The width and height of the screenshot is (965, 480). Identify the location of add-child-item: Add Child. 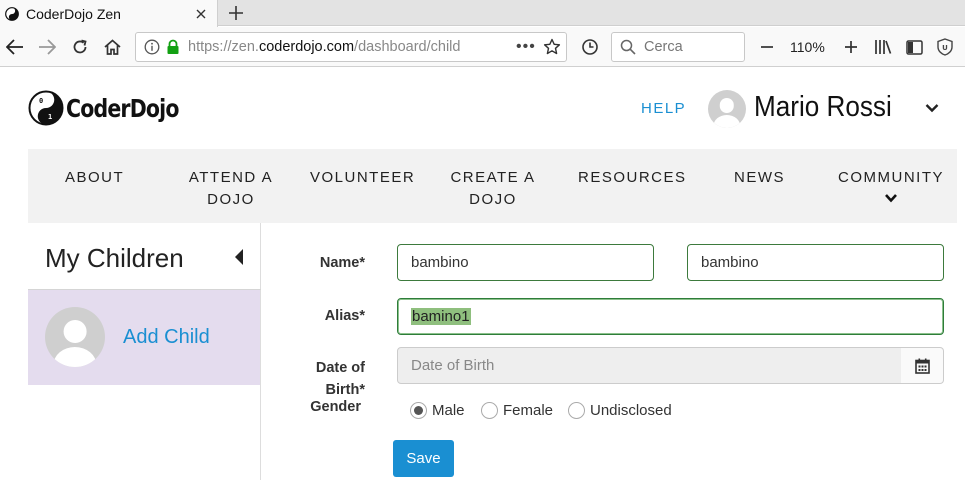
(144, 337).